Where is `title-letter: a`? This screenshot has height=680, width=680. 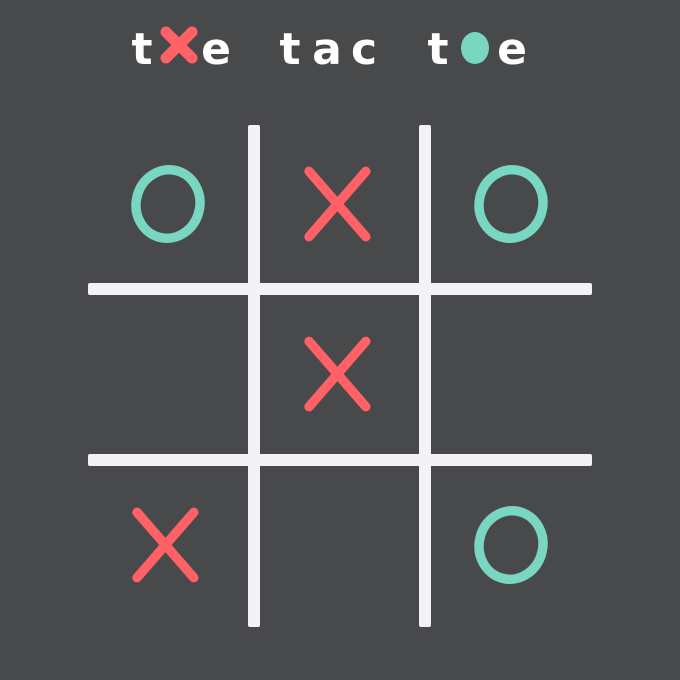
title-letter: a is located at coordinates (327, 49).